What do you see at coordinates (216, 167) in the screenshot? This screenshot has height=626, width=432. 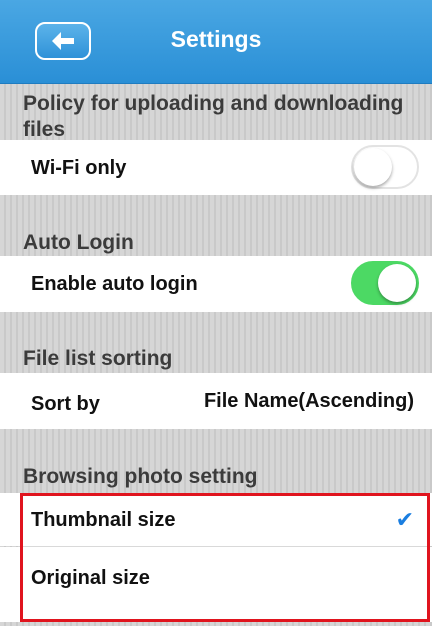 I see `row-wifi-only: Wi-Fi only` at bounding box center [216, 167].